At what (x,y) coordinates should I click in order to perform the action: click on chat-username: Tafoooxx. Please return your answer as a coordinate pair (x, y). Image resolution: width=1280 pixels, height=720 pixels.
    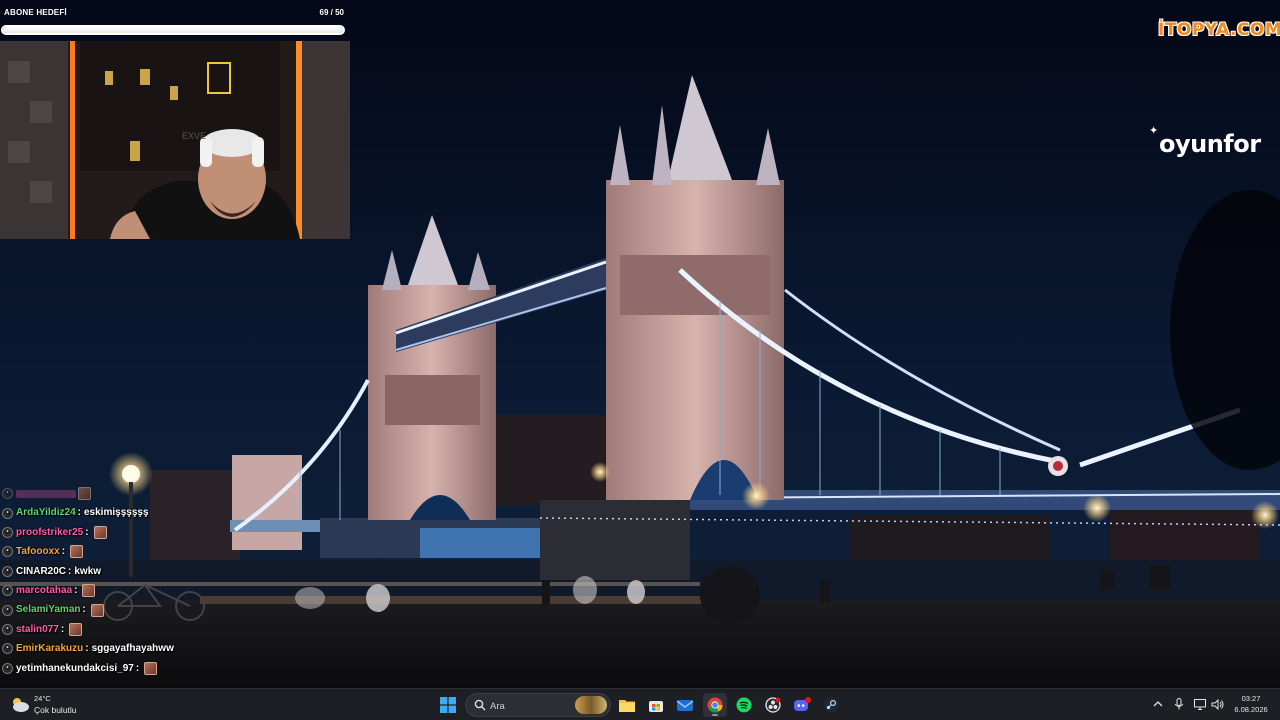
    Looking at the image, I should click on (38, 552).